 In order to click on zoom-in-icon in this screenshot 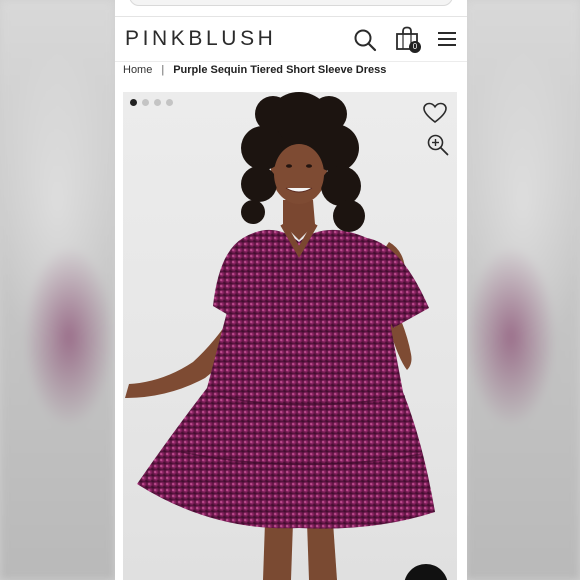, I will do `click(438, 147)`.